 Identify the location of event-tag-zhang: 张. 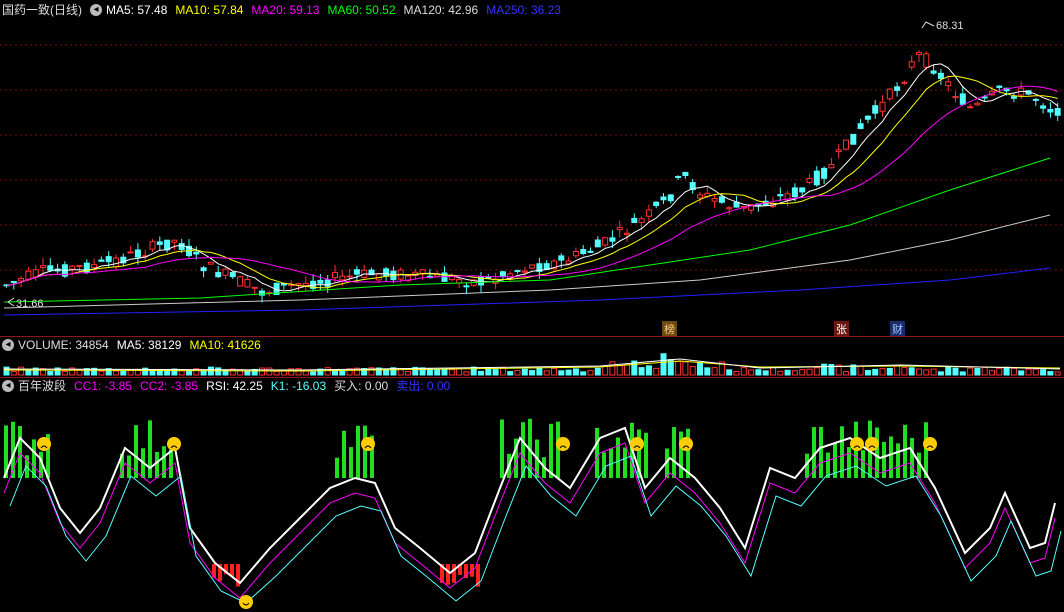
(841, 329).